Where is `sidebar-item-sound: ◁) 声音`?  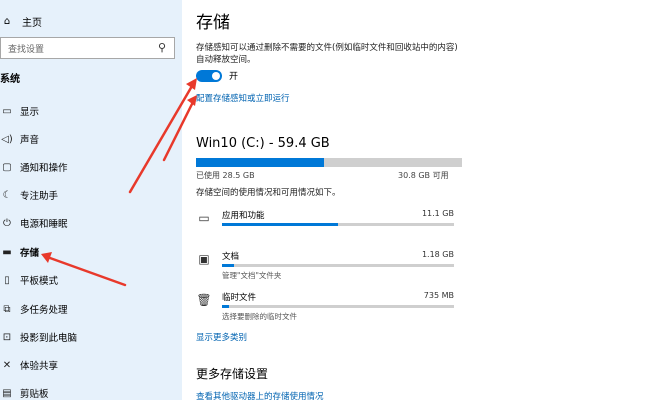
sidebar-item-sound: ◁) 声音 is located at coordinates (19, 139).